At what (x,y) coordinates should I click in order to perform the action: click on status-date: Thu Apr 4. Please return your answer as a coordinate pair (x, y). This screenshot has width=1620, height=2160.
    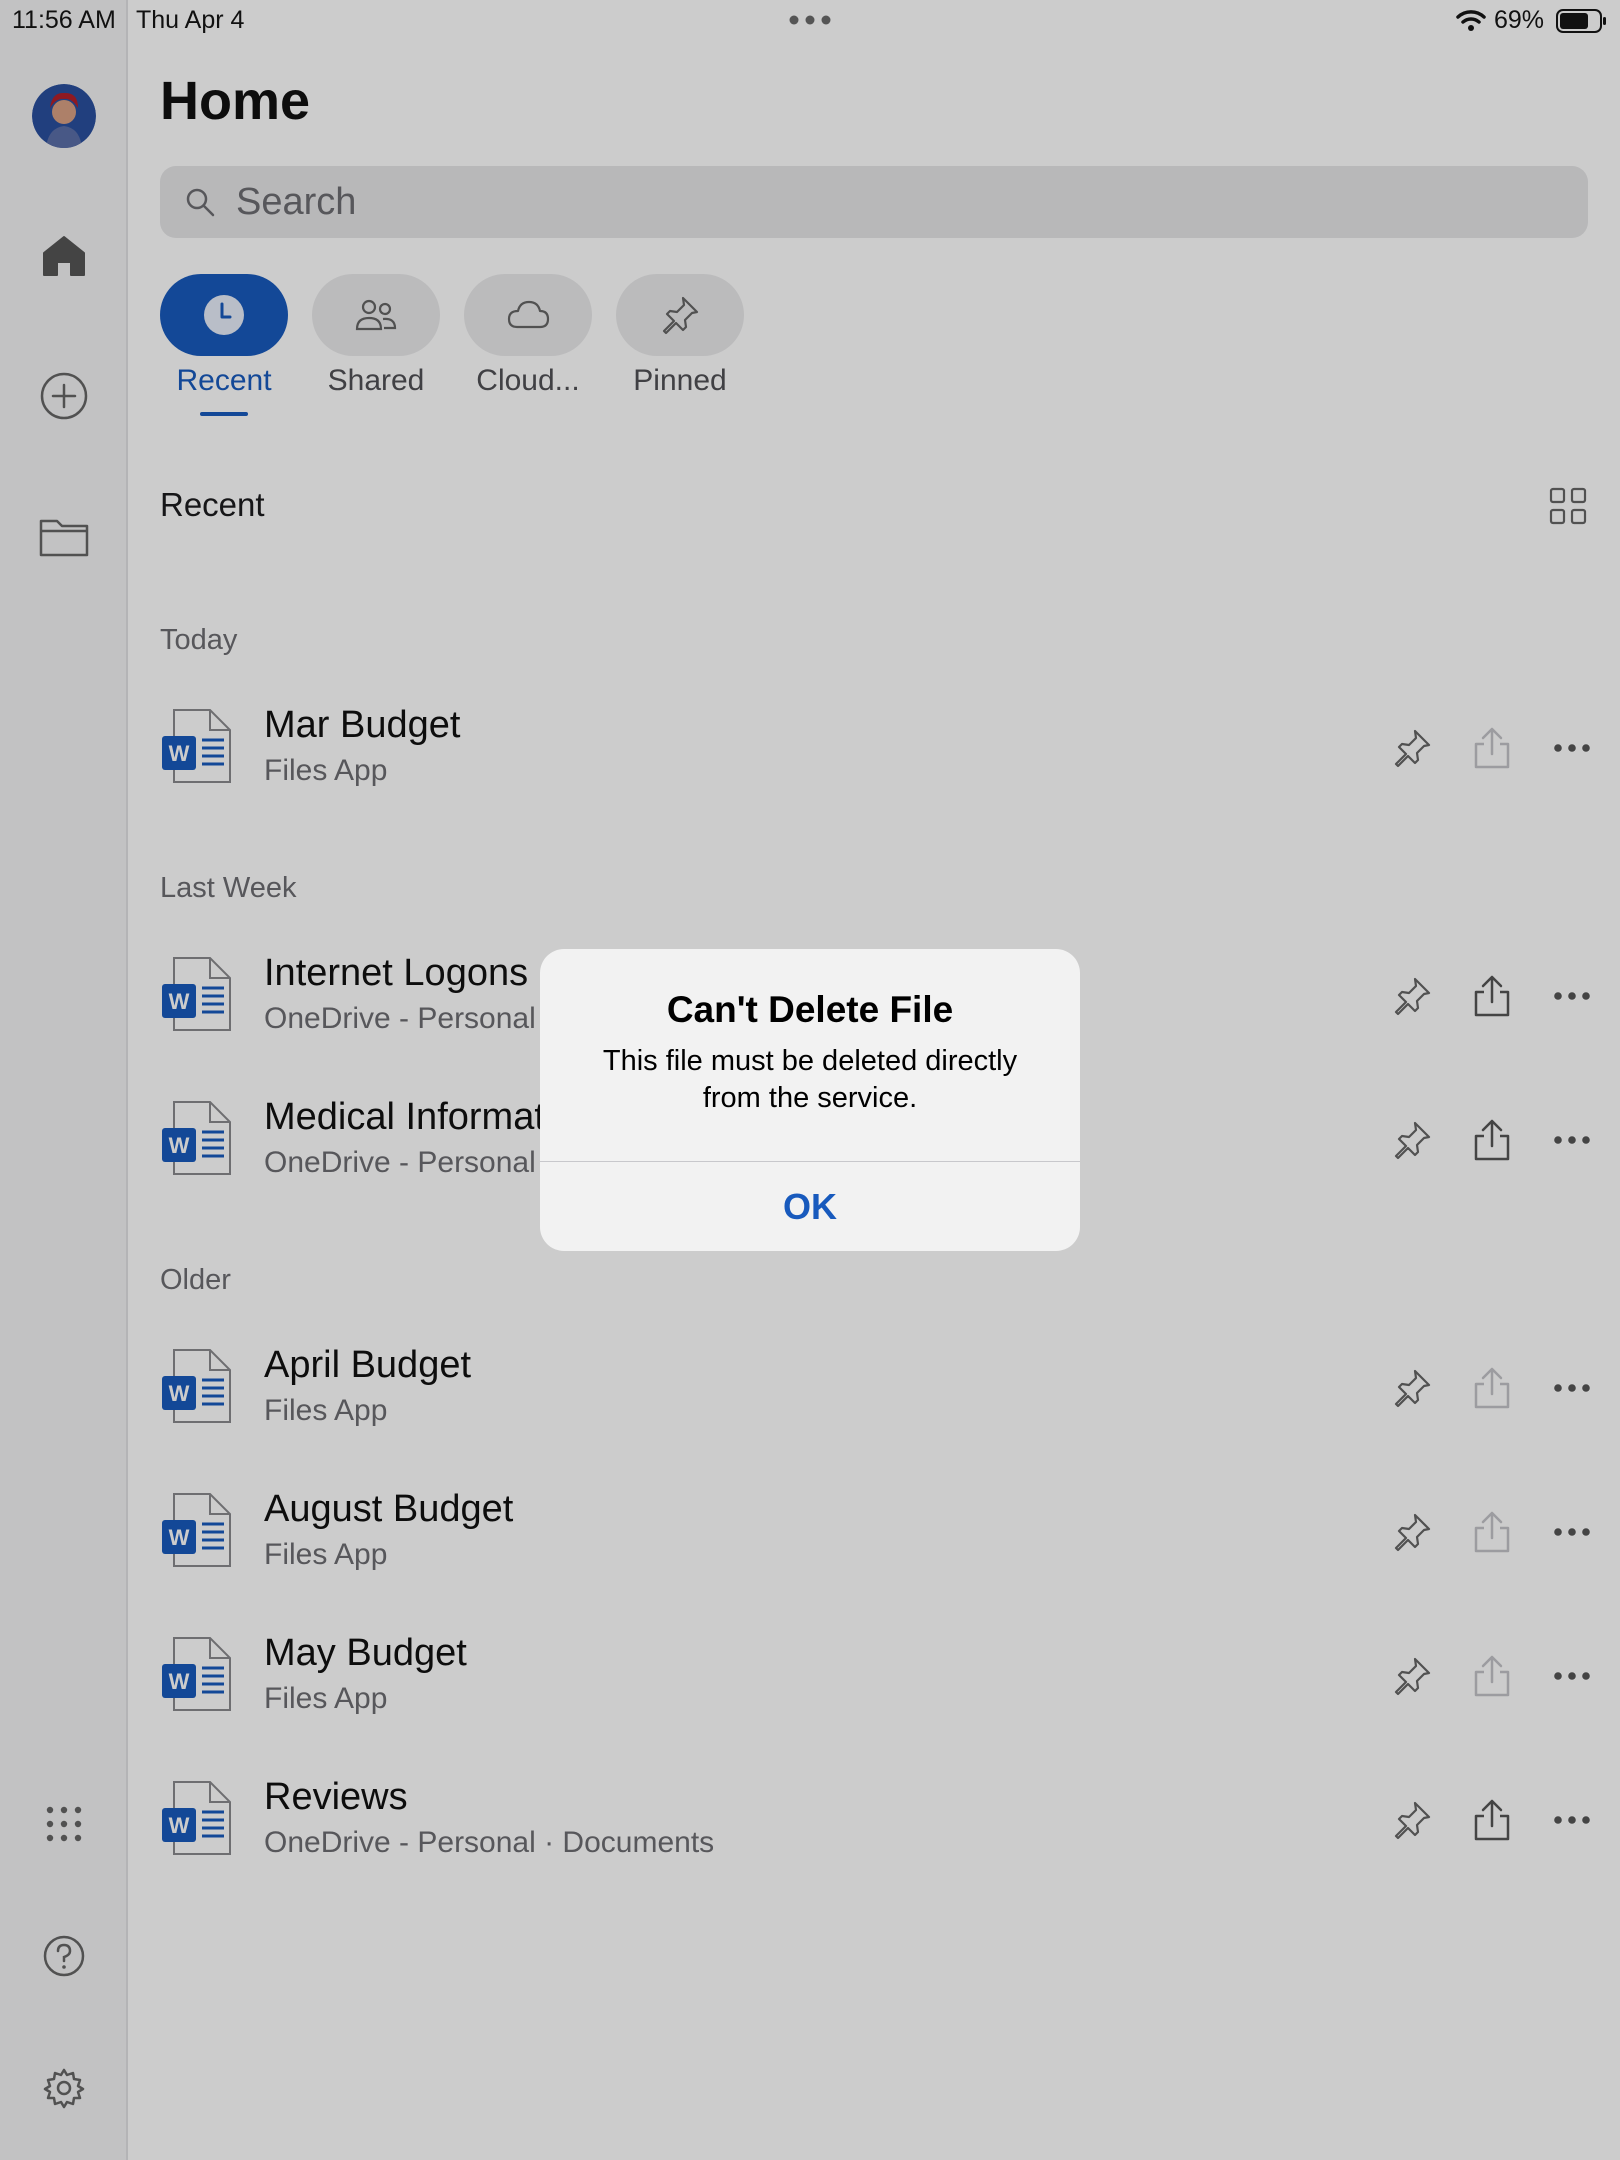
    Looking at the image, I should click on (190, 20).